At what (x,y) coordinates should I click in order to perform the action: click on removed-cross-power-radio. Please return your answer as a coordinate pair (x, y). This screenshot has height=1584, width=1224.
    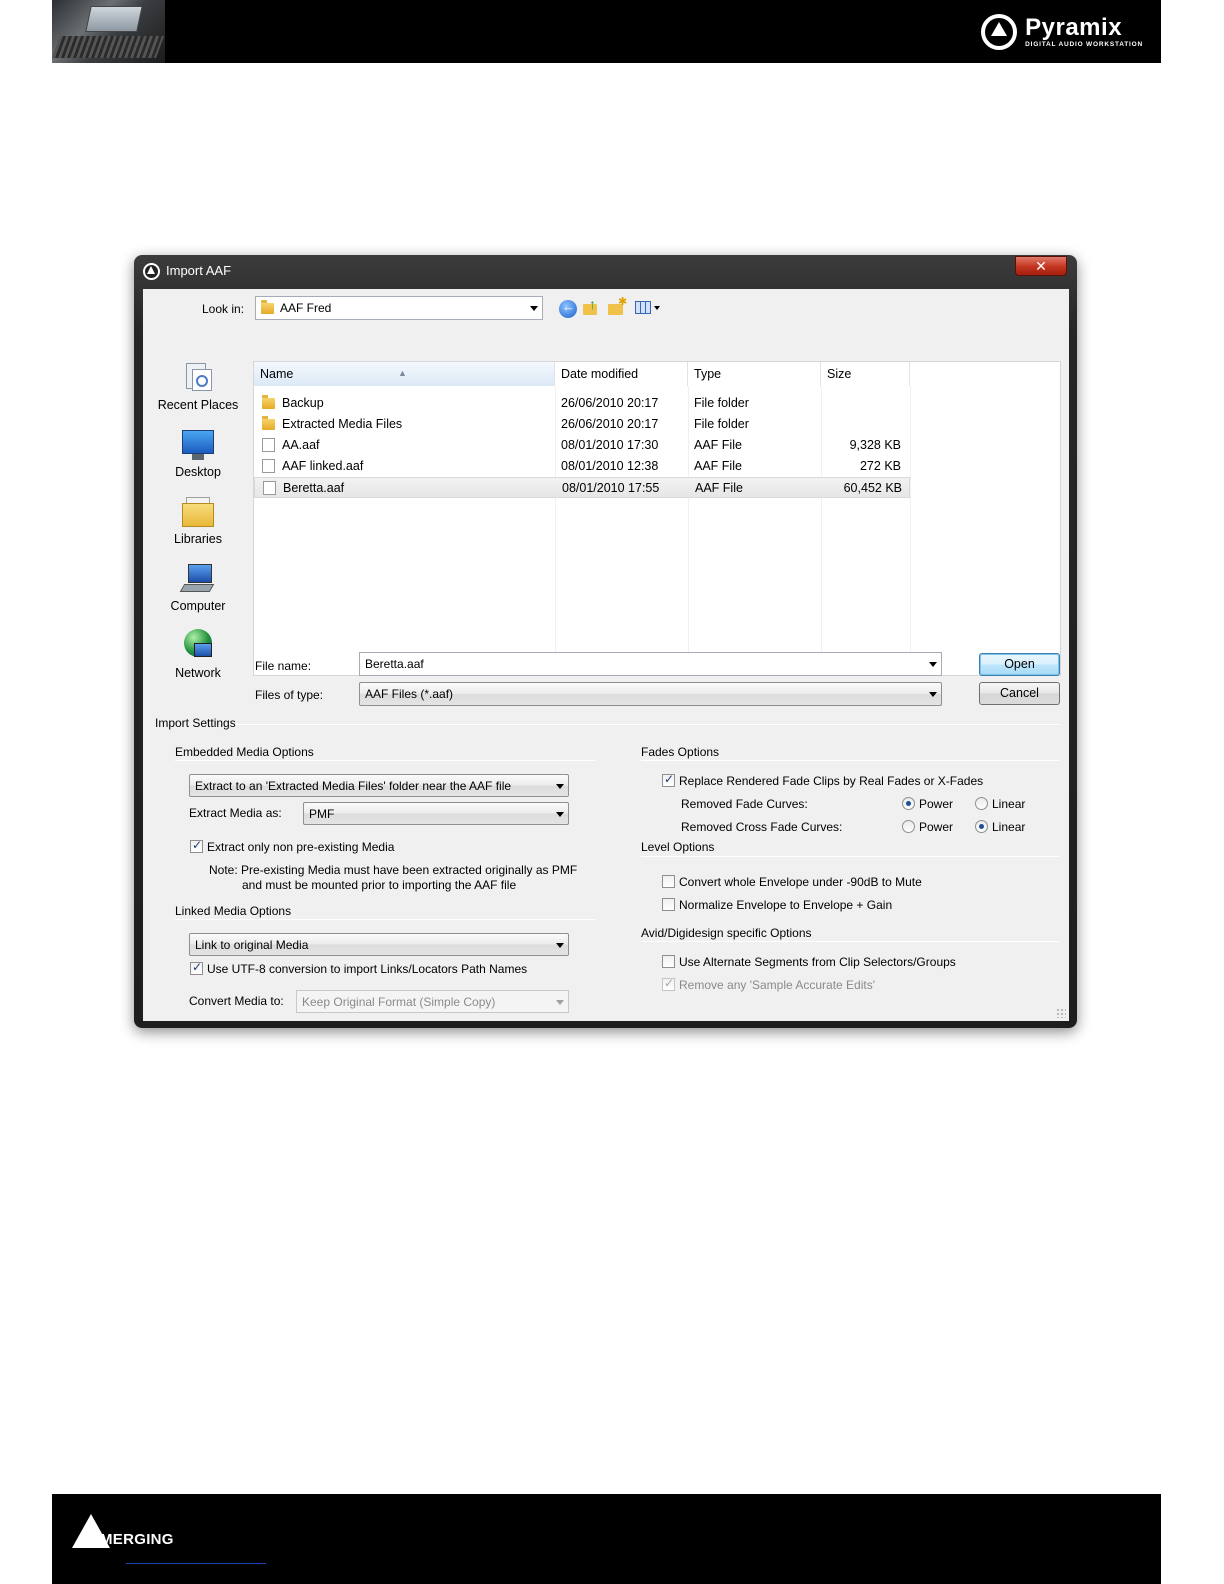
    Looking at the image, I should click on (908, 826).